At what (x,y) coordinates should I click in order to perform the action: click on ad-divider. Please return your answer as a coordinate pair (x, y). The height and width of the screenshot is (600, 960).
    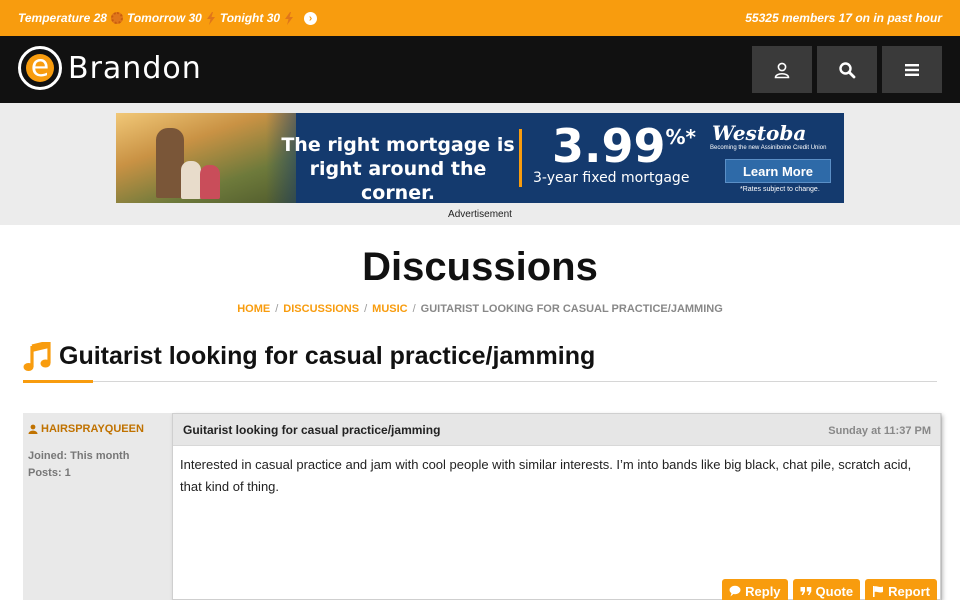
    Looking at the image, I should click on (520, 158).